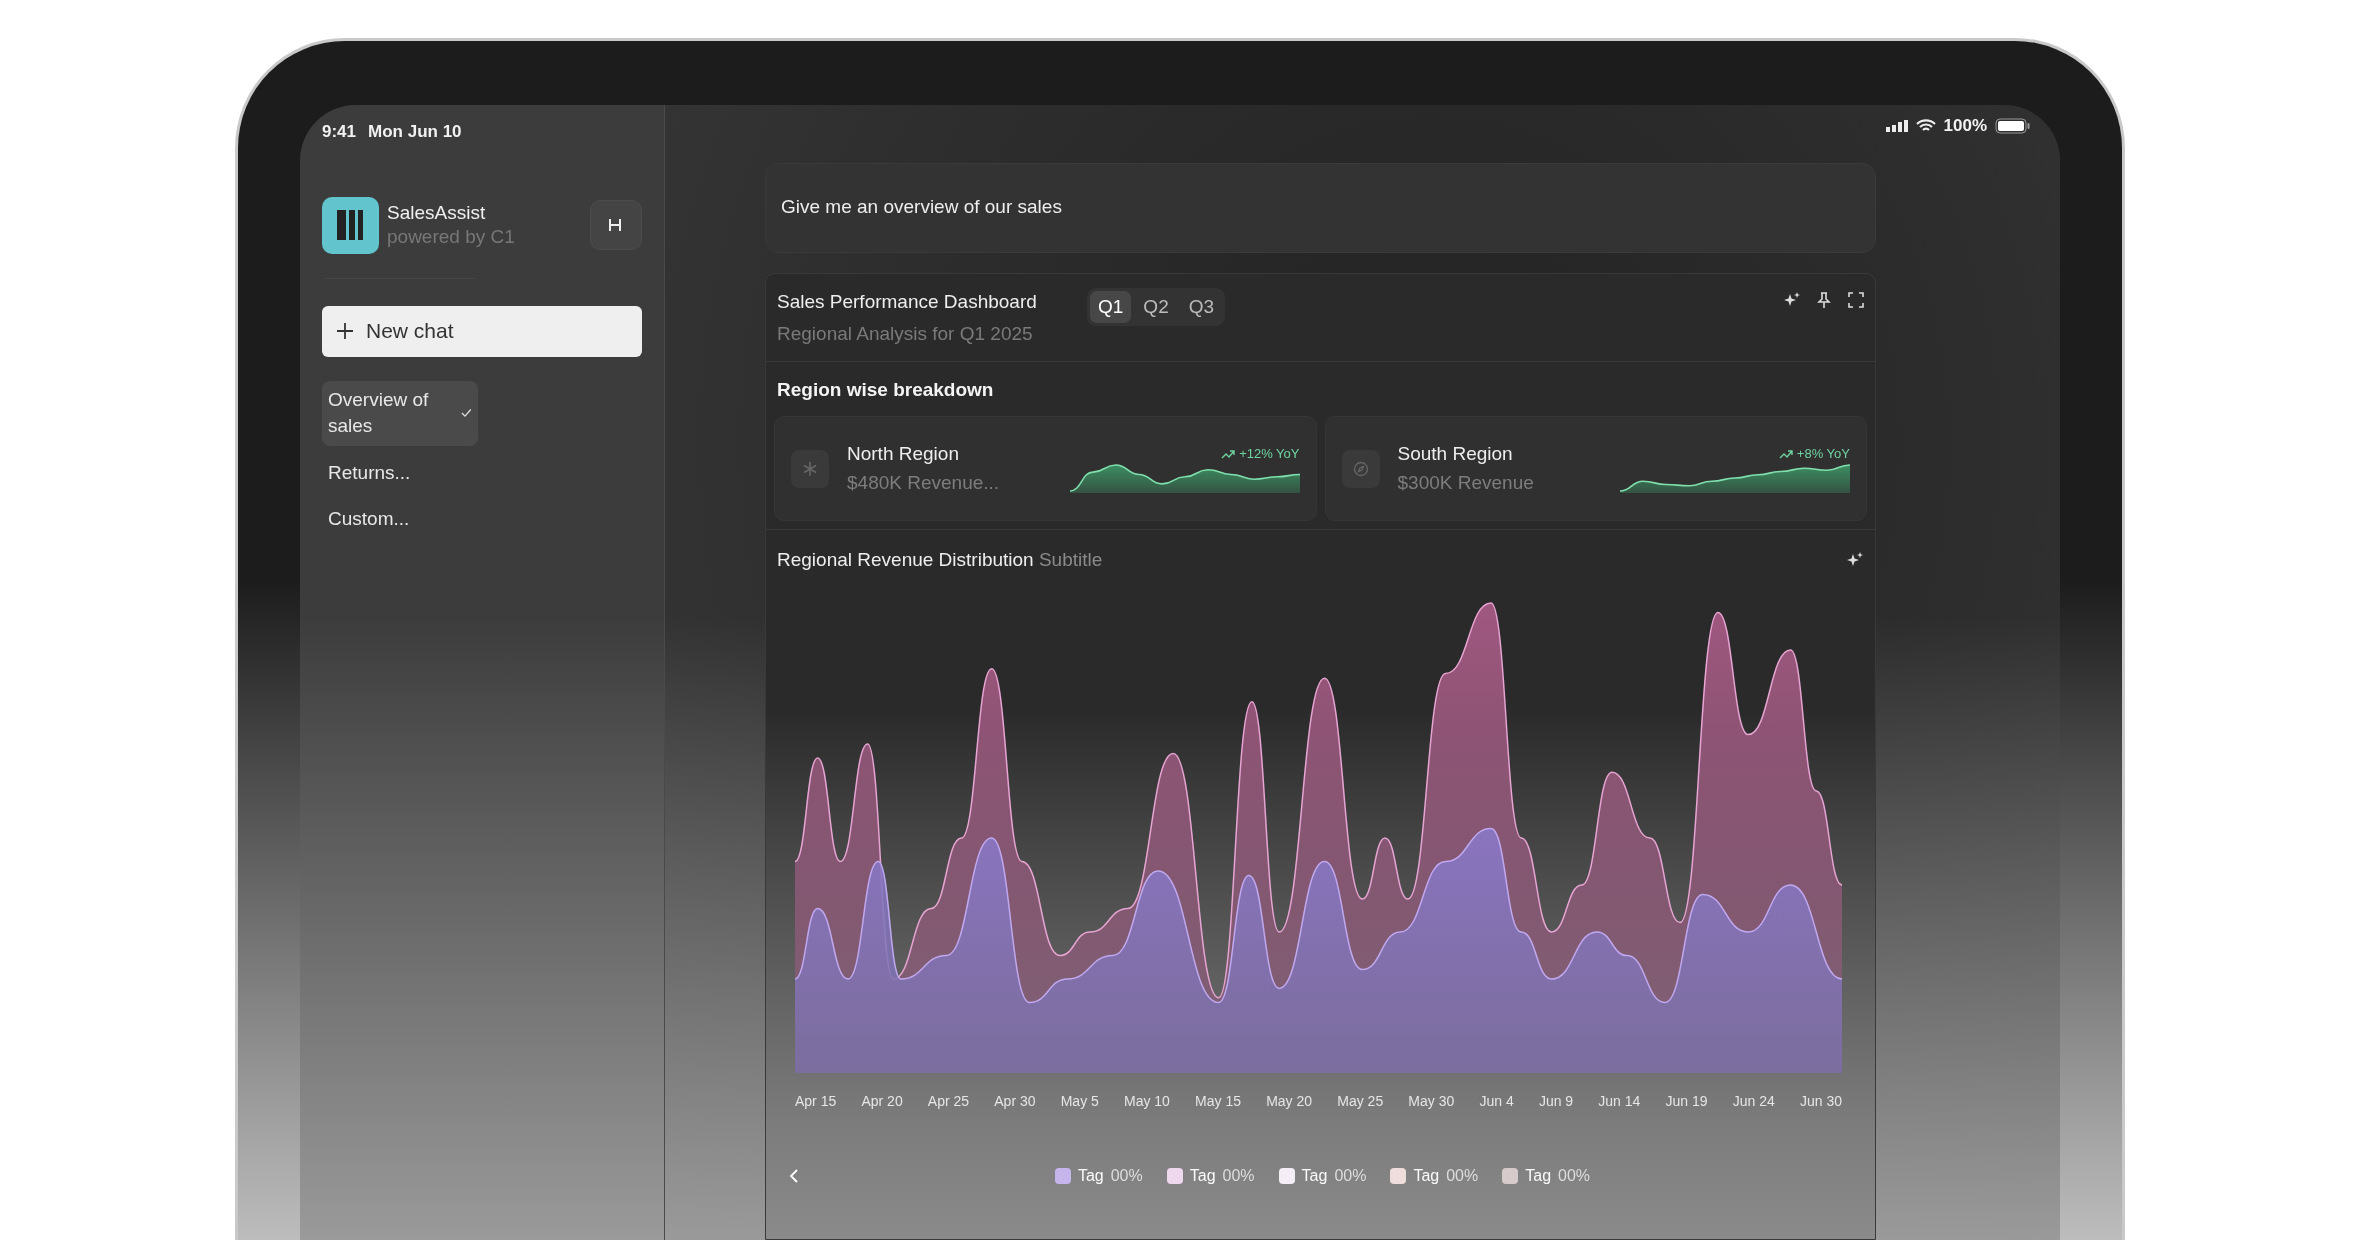 The width and height of the screenshot is (2360, 1240). Describe the element at coordinates (1792, 299) in the screenshot. I see `sparkle-icon` at that location.